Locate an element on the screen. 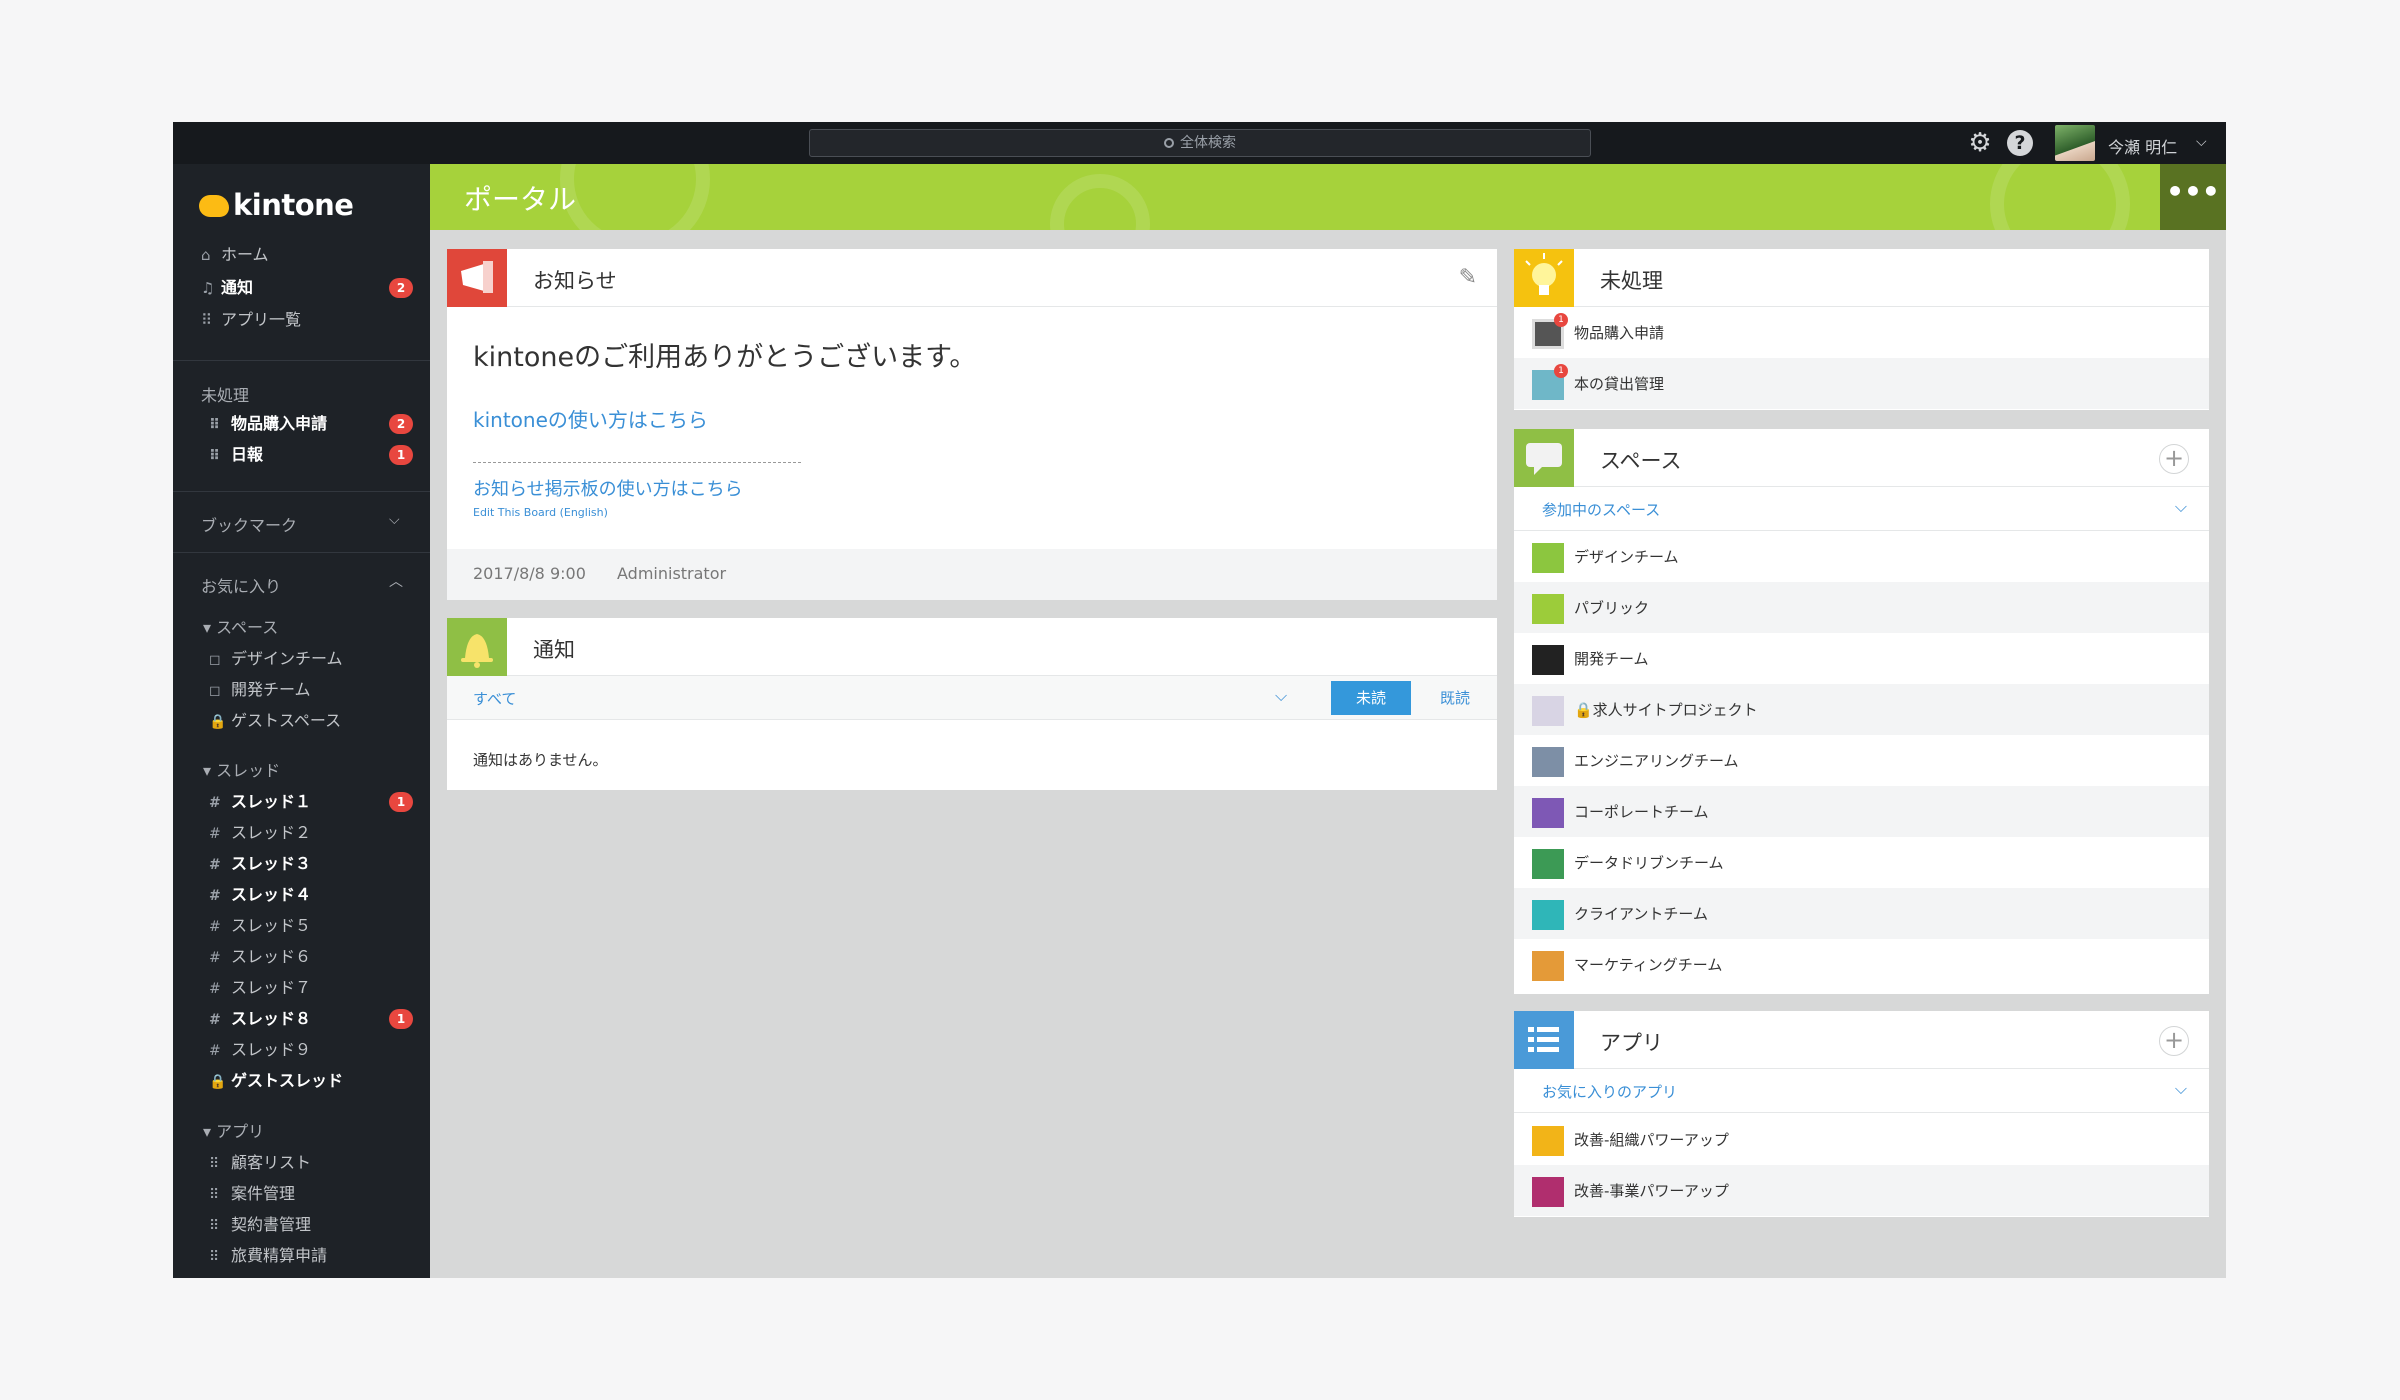 This screenshot has height=1400, width=2400. megaphone-icon is located at coordinates (477, 278).